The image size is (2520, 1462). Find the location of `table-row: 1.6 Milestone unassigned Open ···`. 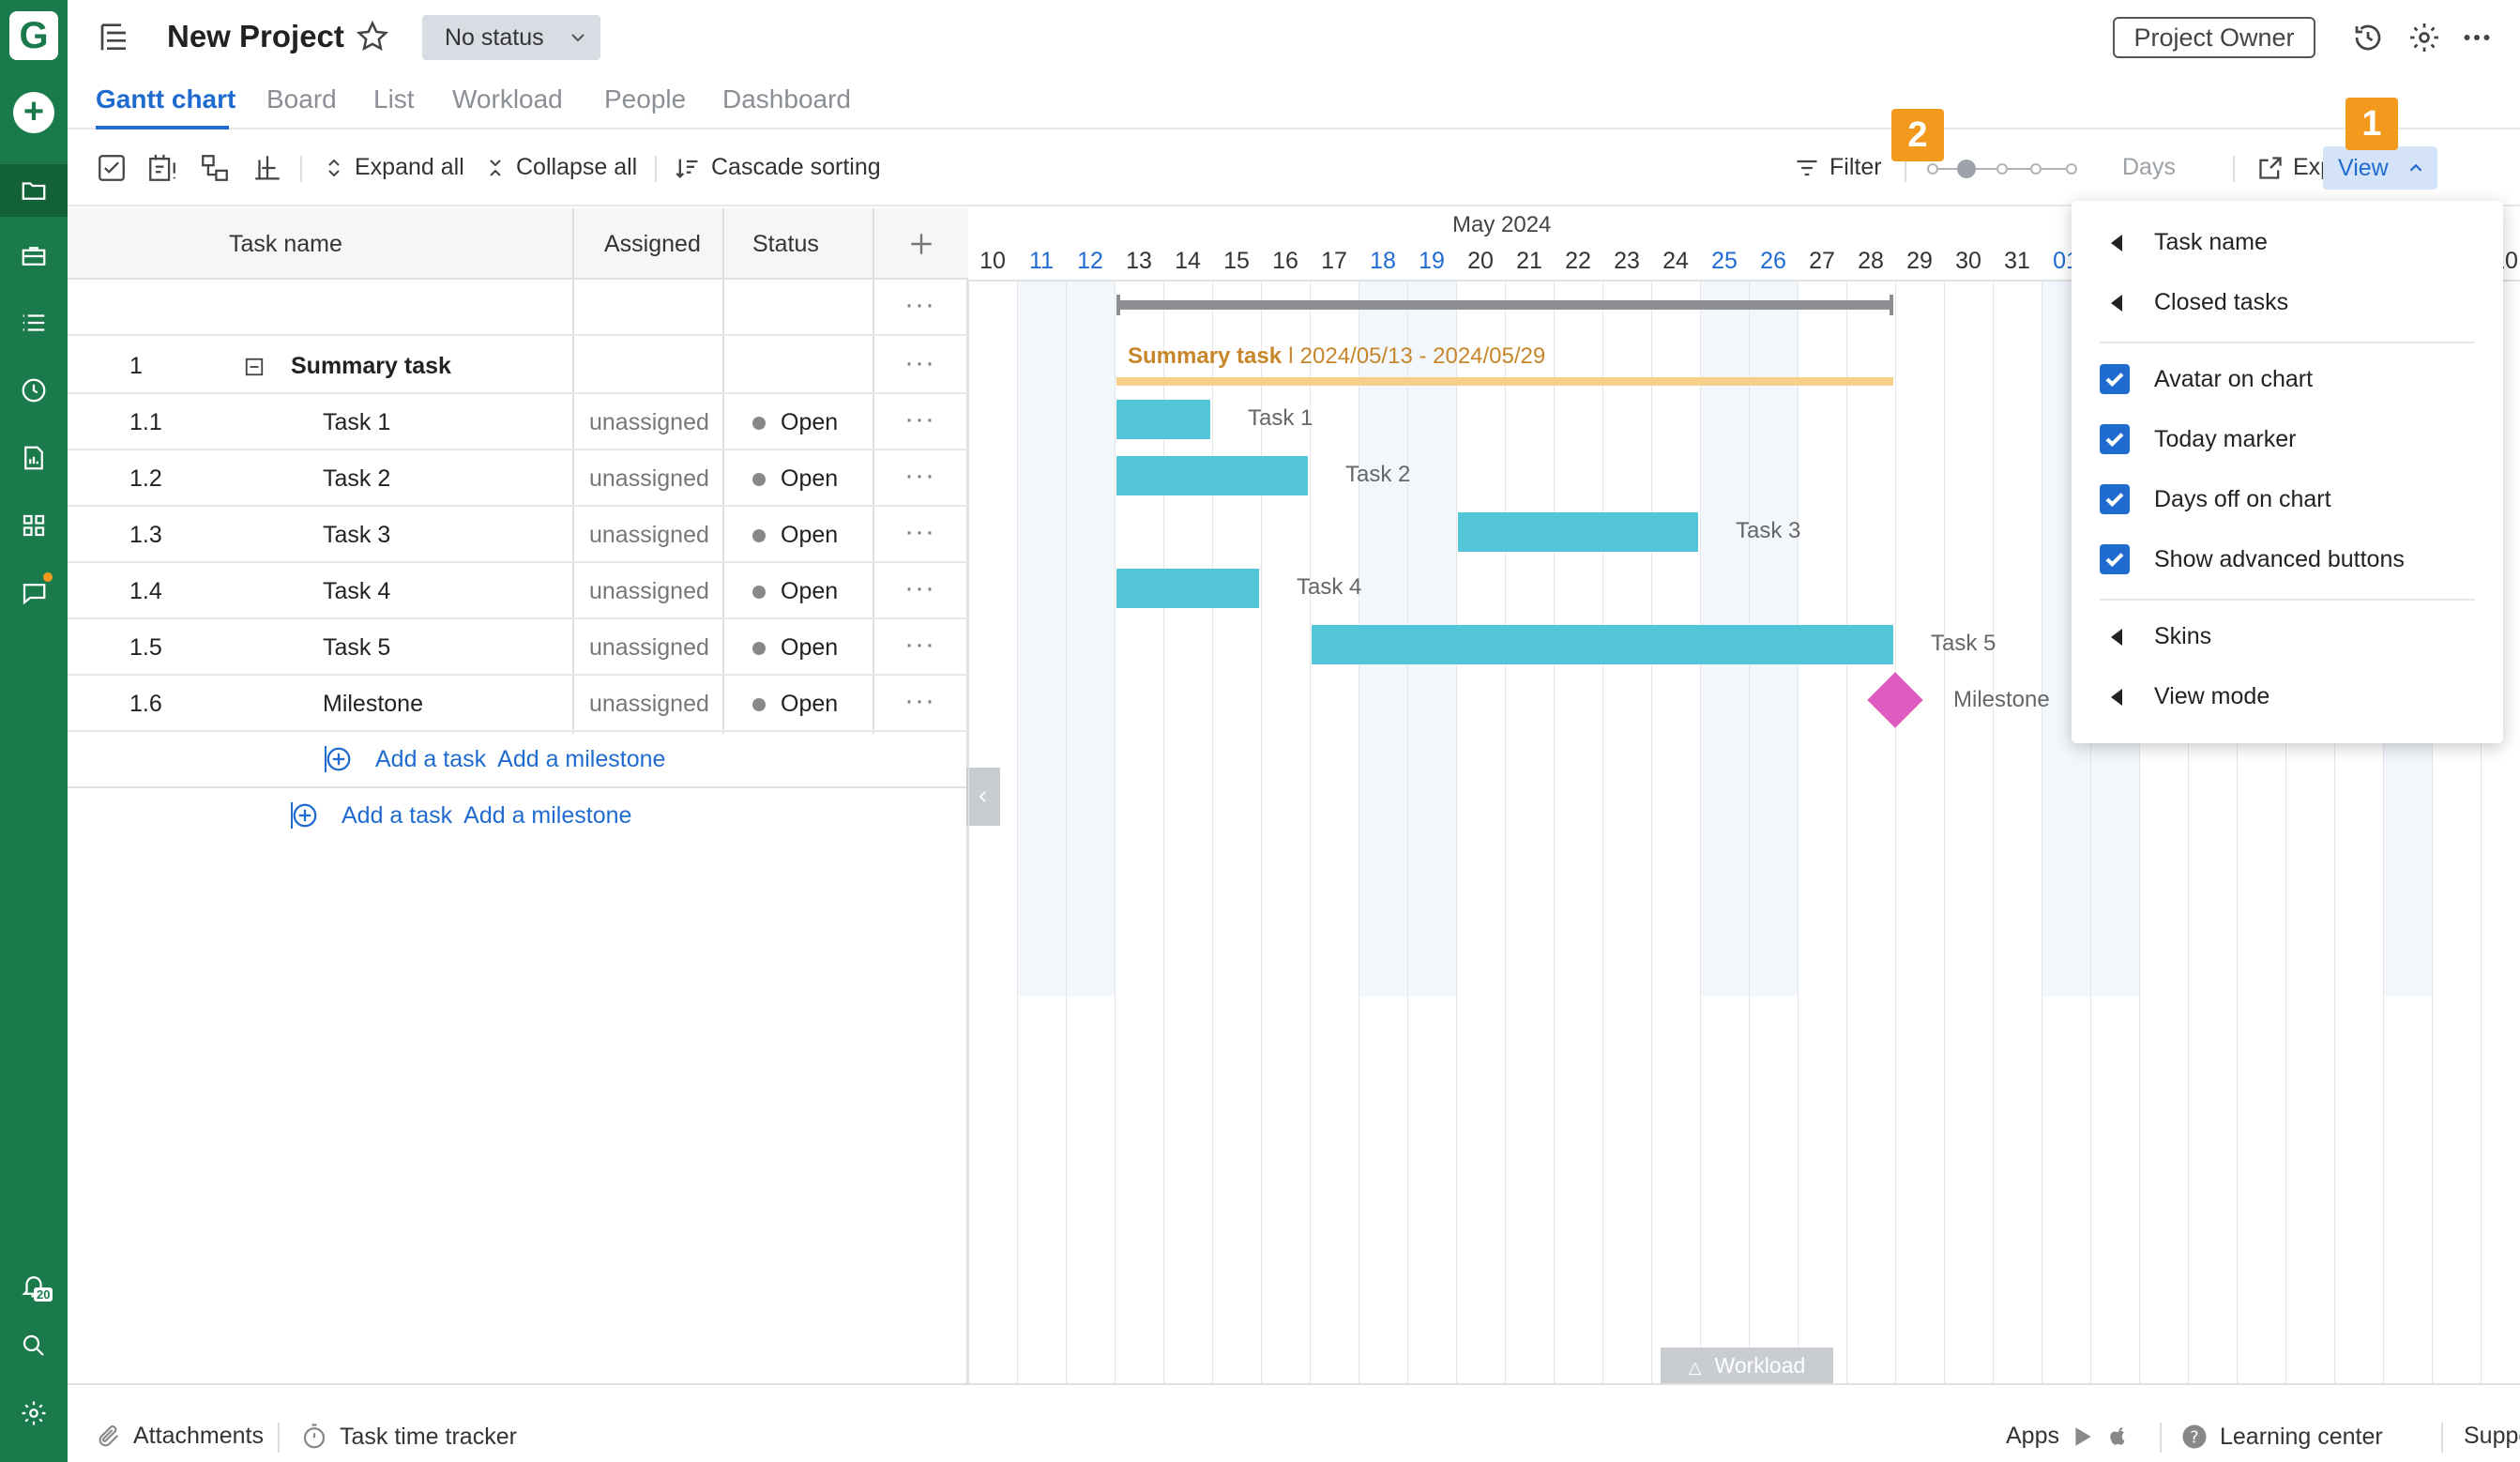

table-row: 1.6 Milestone unassigned Open ··· is located at coordinates (518, 704).